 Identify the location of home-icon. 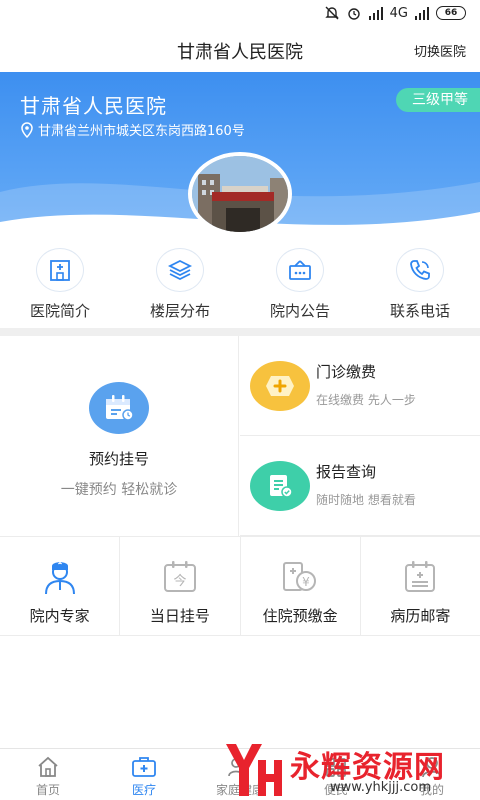
(48, 766).